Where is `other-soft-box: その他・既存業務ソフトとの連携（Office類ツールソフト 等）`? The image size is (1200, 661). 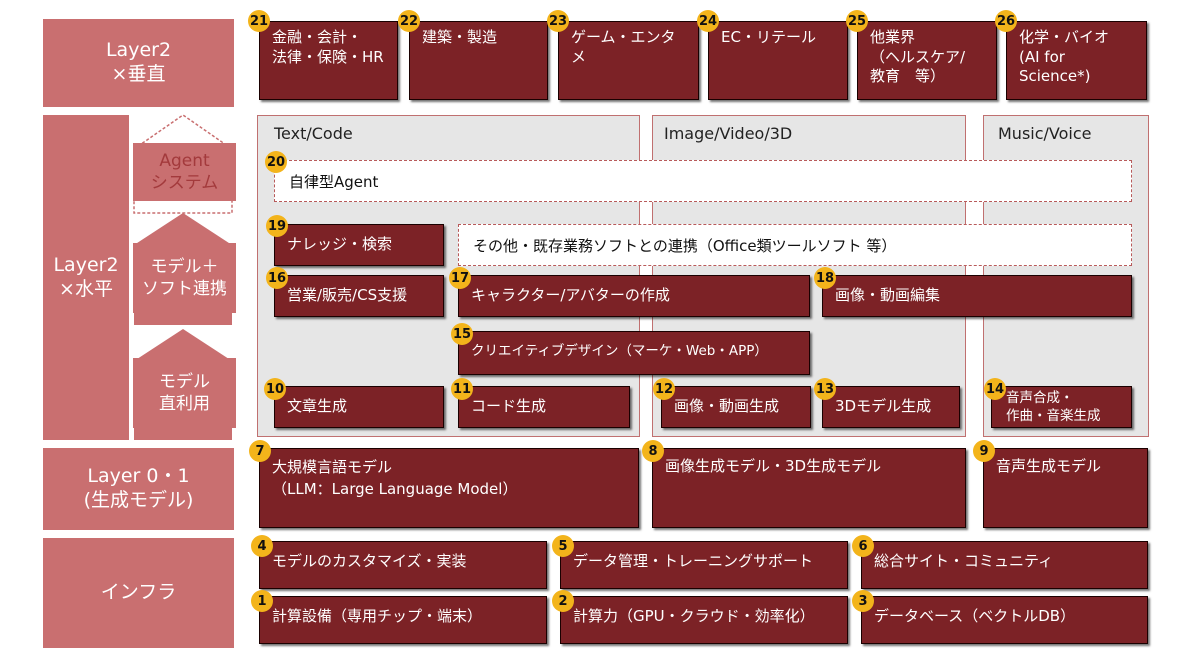 other-soft-box: その他・既存業務ソフトとの連携（Office類ツールソフト 等） is located at coordinates (795, 245).